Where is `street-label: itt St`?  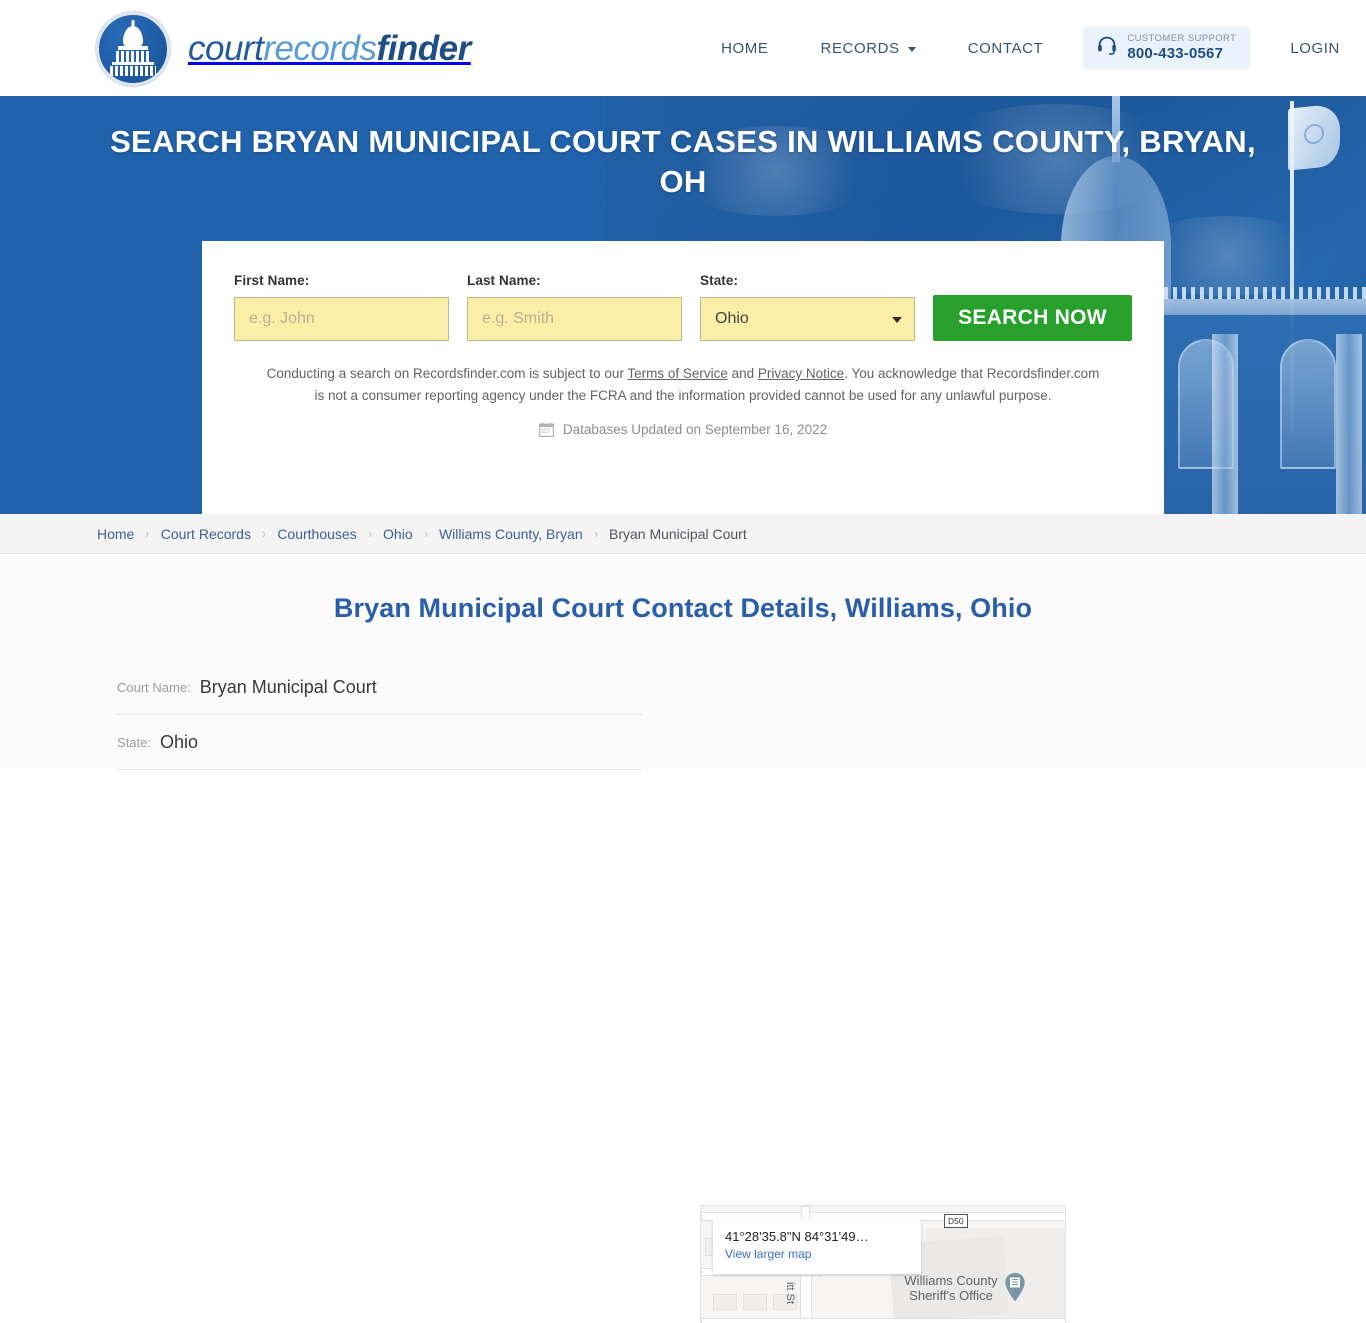 street-label: itt St is located at coordinates (790, 1293).